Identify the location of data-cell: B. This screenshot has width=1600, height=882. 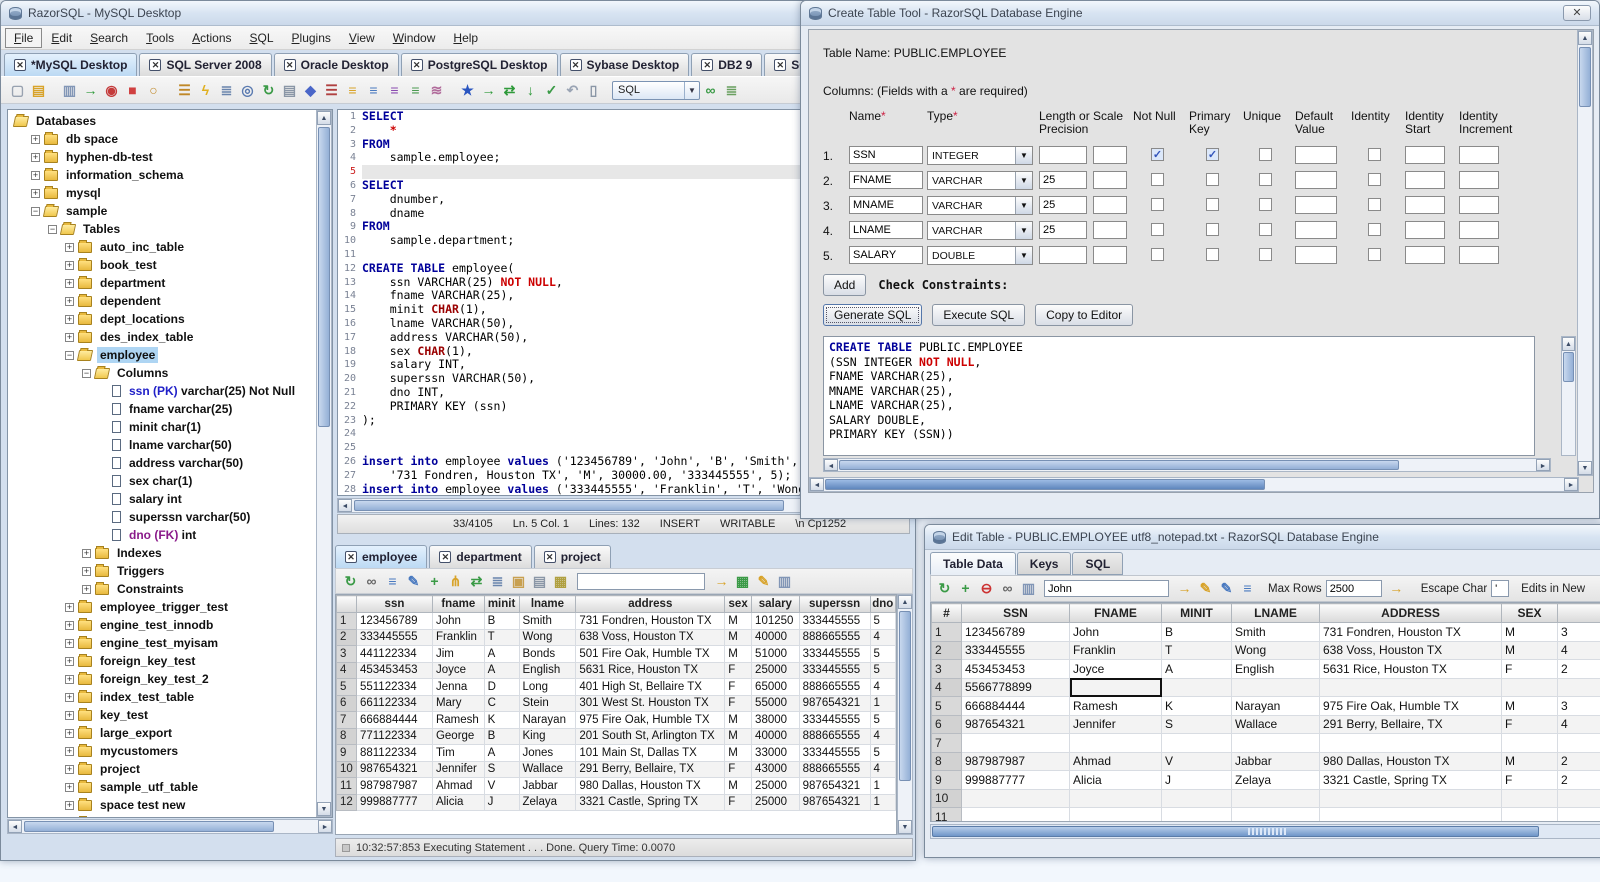
(1196, 632).